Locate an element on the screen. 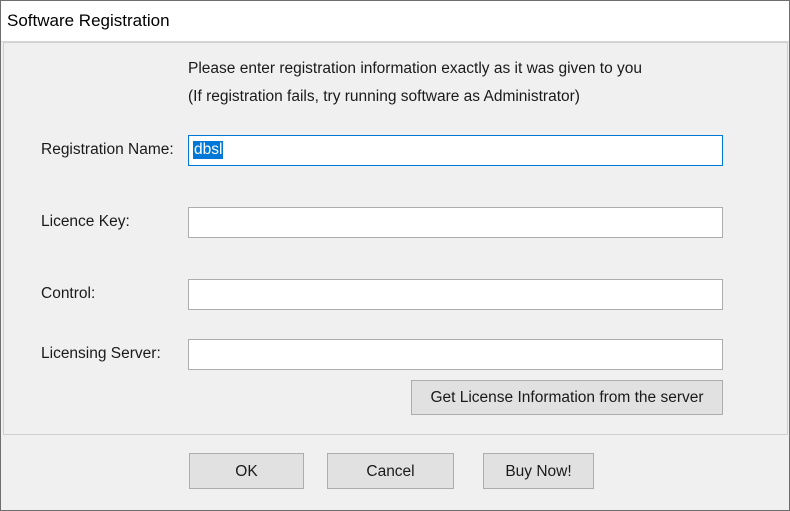 Image resolution: width=790 pixels, height=511 pixels. registration-name-input: dbsl is located at coordinates (455, 150).